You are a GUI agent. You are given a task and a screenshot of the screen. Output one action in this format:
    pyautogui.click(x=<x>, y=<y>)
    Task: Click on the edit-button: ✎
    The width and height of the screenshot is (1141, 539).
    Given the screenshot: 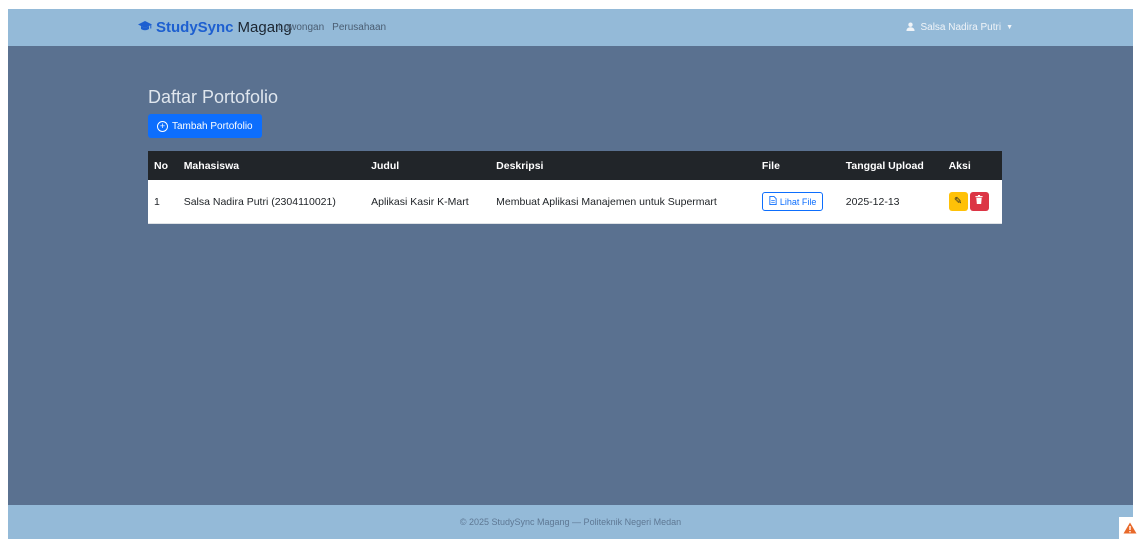 What is the action you would take?
    pyautogui.click(x=958, y=201)
    